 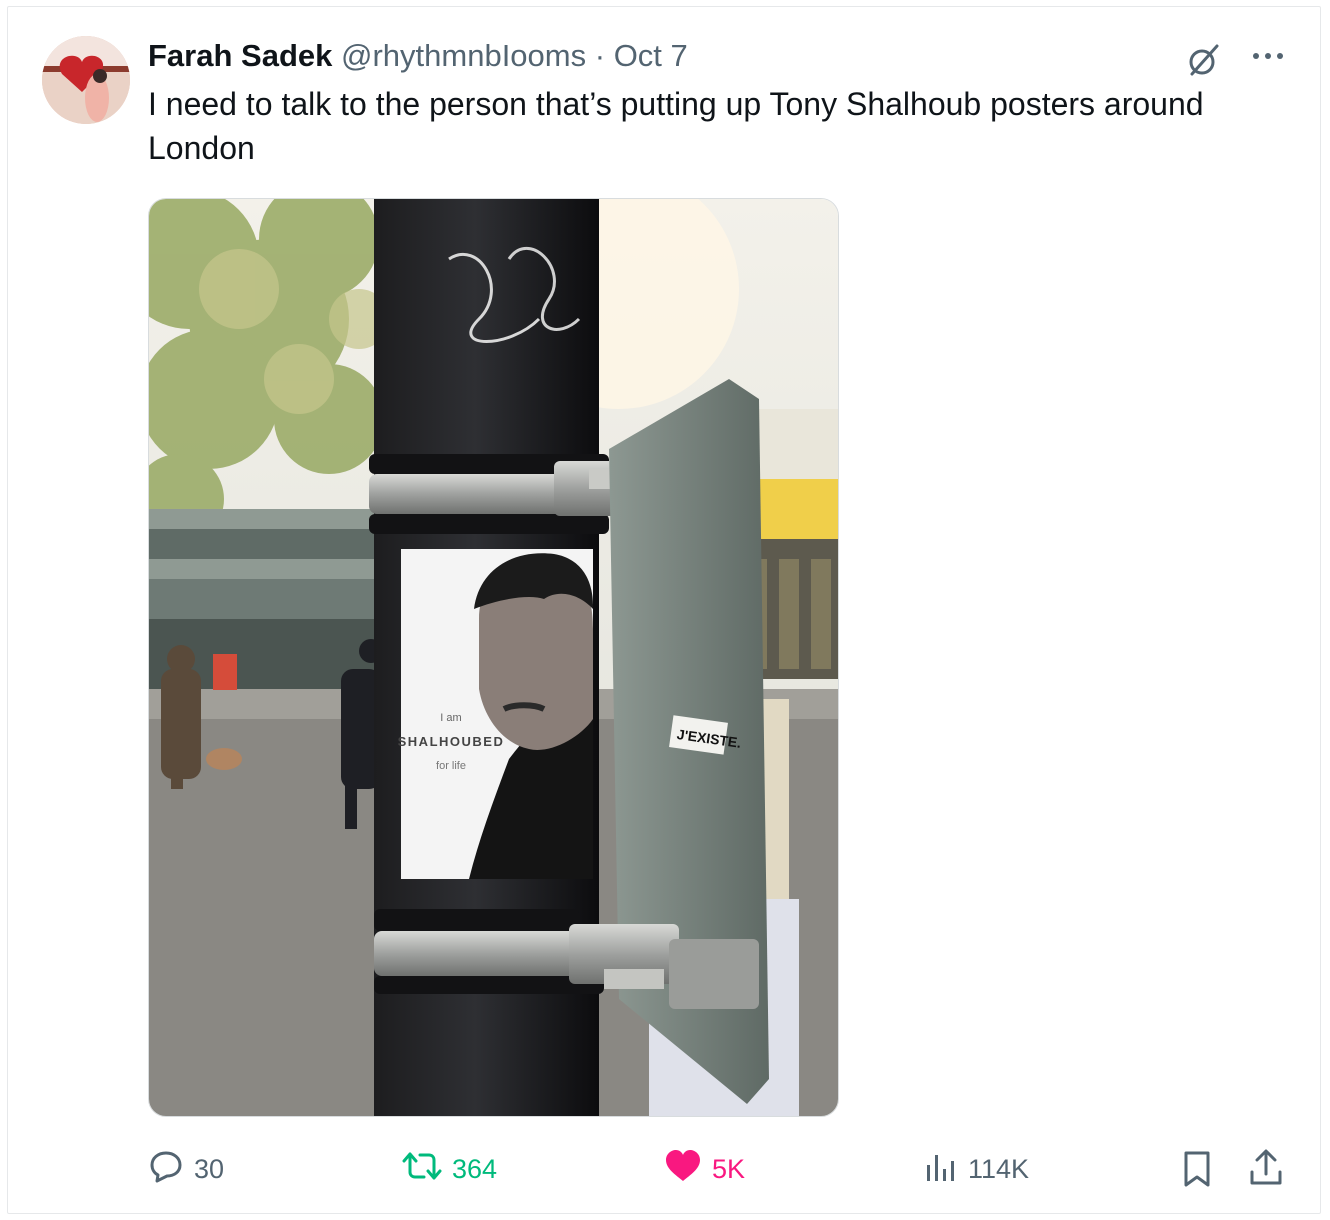 I want to click on heart-icon, so click(x=688, y=1169).